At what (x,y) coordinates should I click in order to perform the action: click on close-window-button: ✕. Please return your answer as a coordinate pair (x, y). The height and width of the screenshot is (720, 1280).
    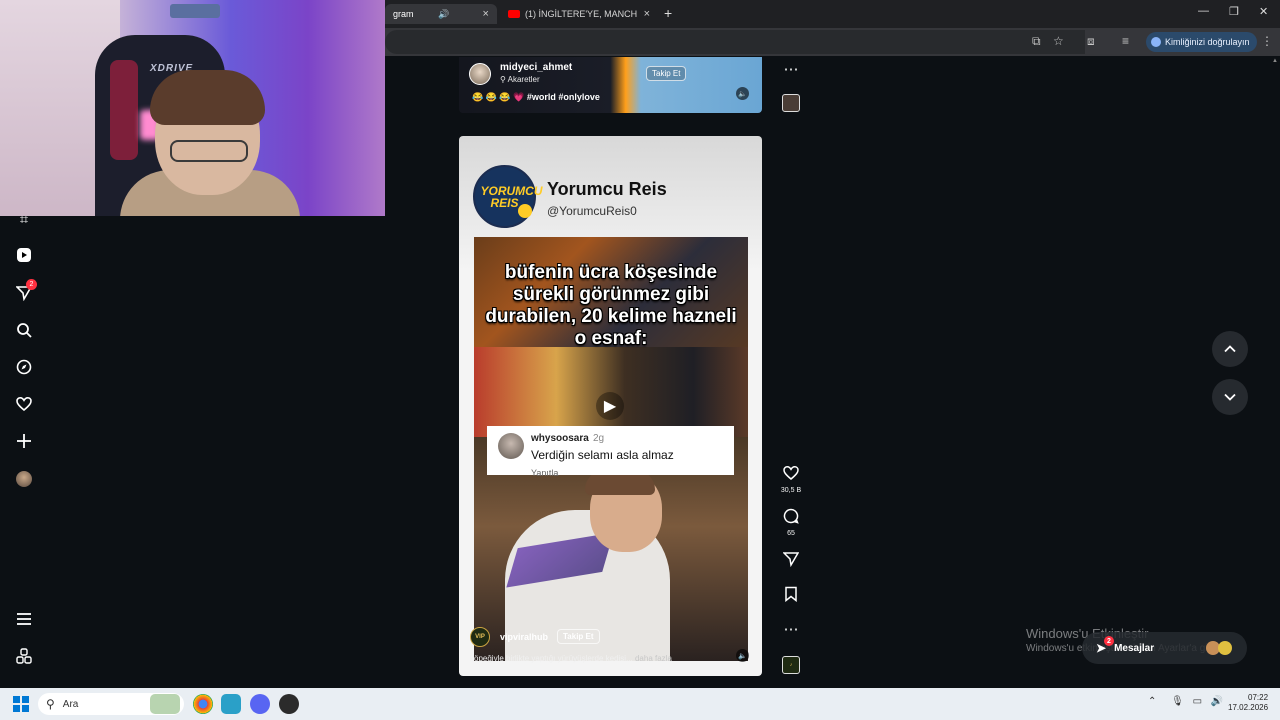
    Looking at the image, I should click on (1263, 11).